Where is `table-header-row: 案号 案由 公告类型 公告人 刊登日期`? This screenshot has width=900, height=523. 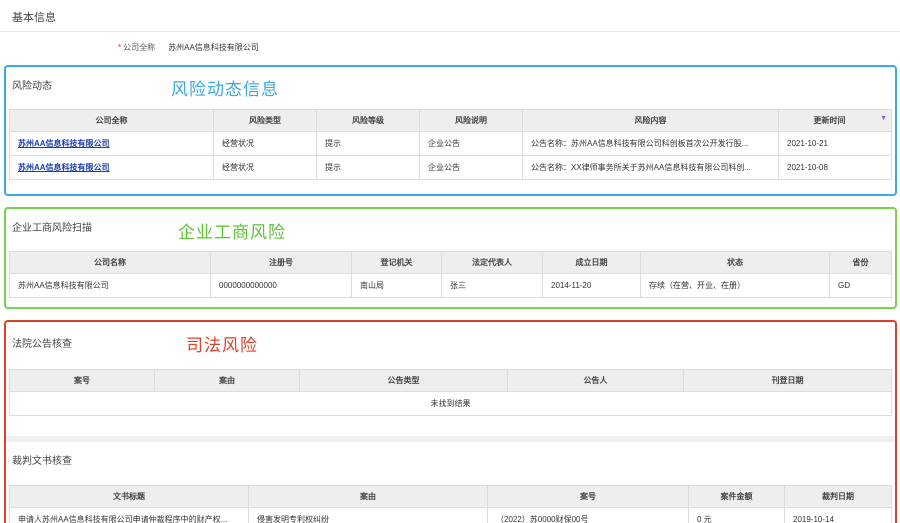 table-header-row: 案号 案由 公告类型 公告人 刊登日期 is located at coordinates (450, 380).